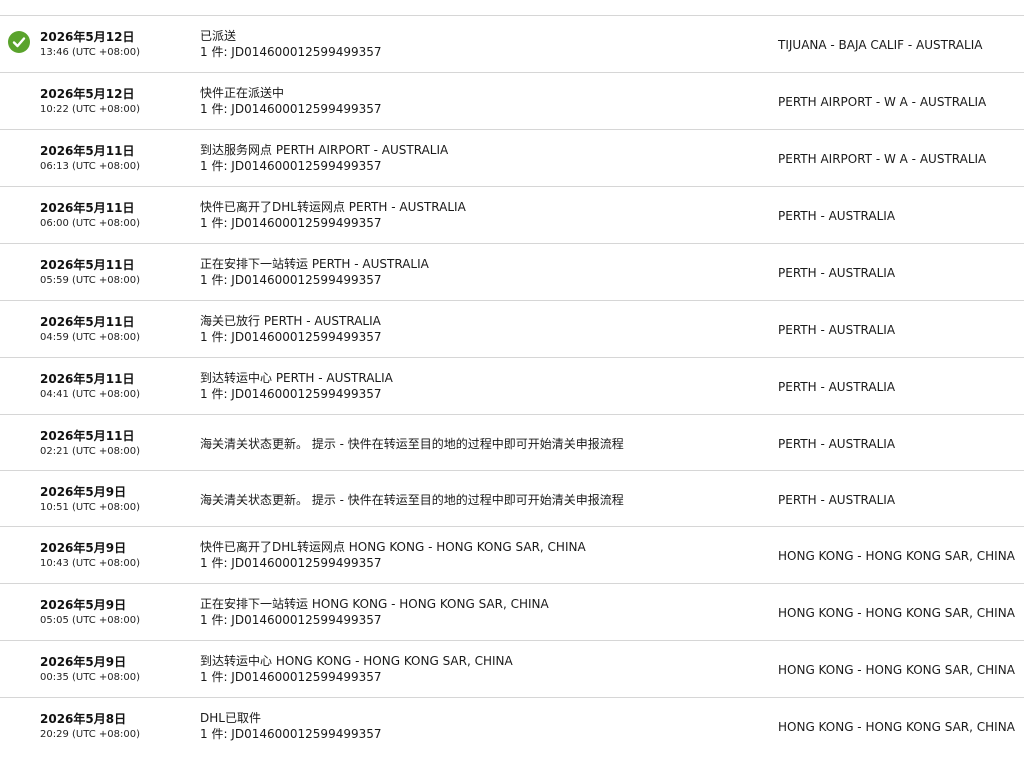 The height and width of the screenshot is (758, 1024). What do you see at coordinates (291, 726) in the screenshot?
I see `event-description: DHL已取件 1 件: JD014600012599499357` at bounding box center [291, 726].